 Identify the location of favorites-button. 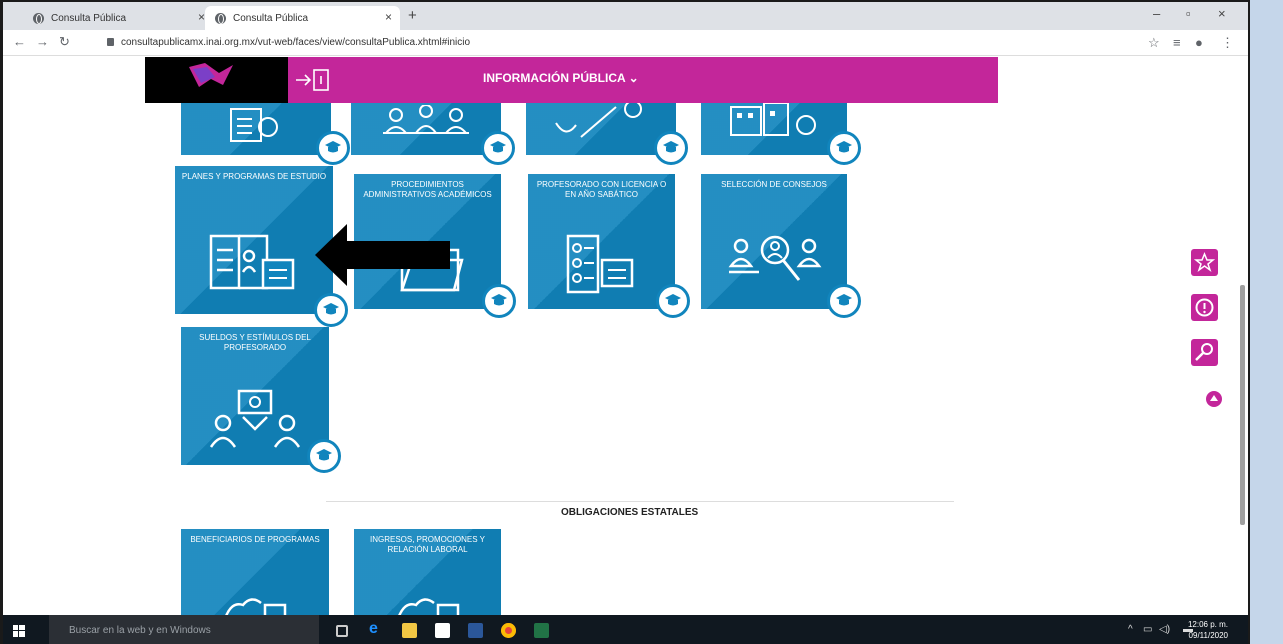
(1204, 262).